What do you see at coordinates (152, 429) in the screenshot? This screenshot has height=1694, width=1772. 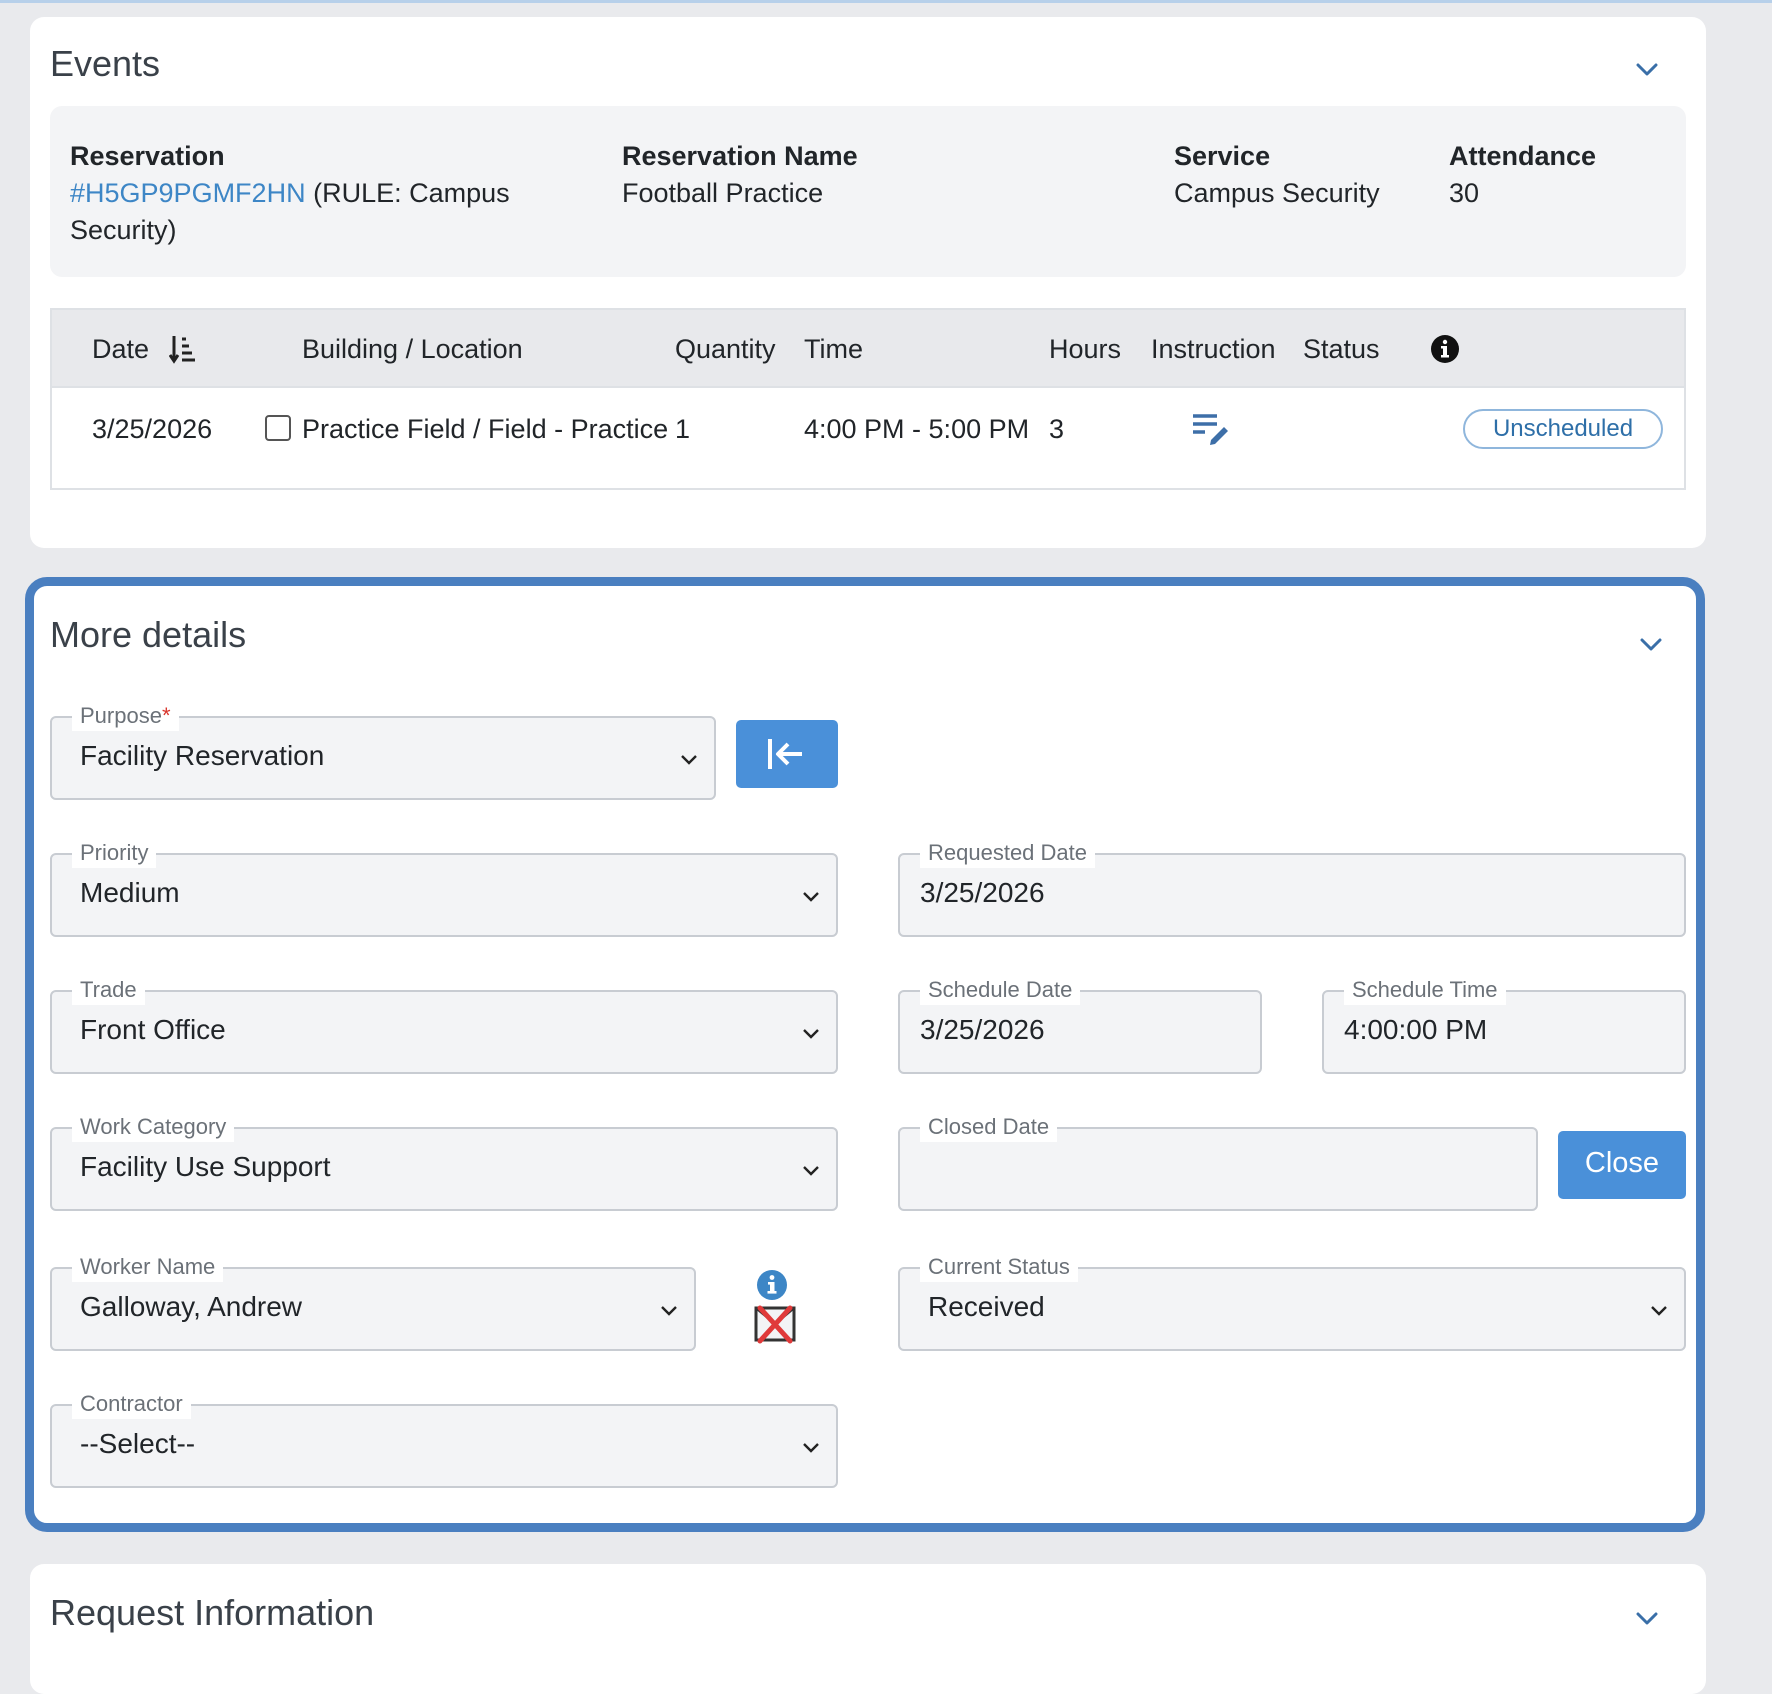 I see `row-date: 3/25/2026` at bounding box center [152, 429].